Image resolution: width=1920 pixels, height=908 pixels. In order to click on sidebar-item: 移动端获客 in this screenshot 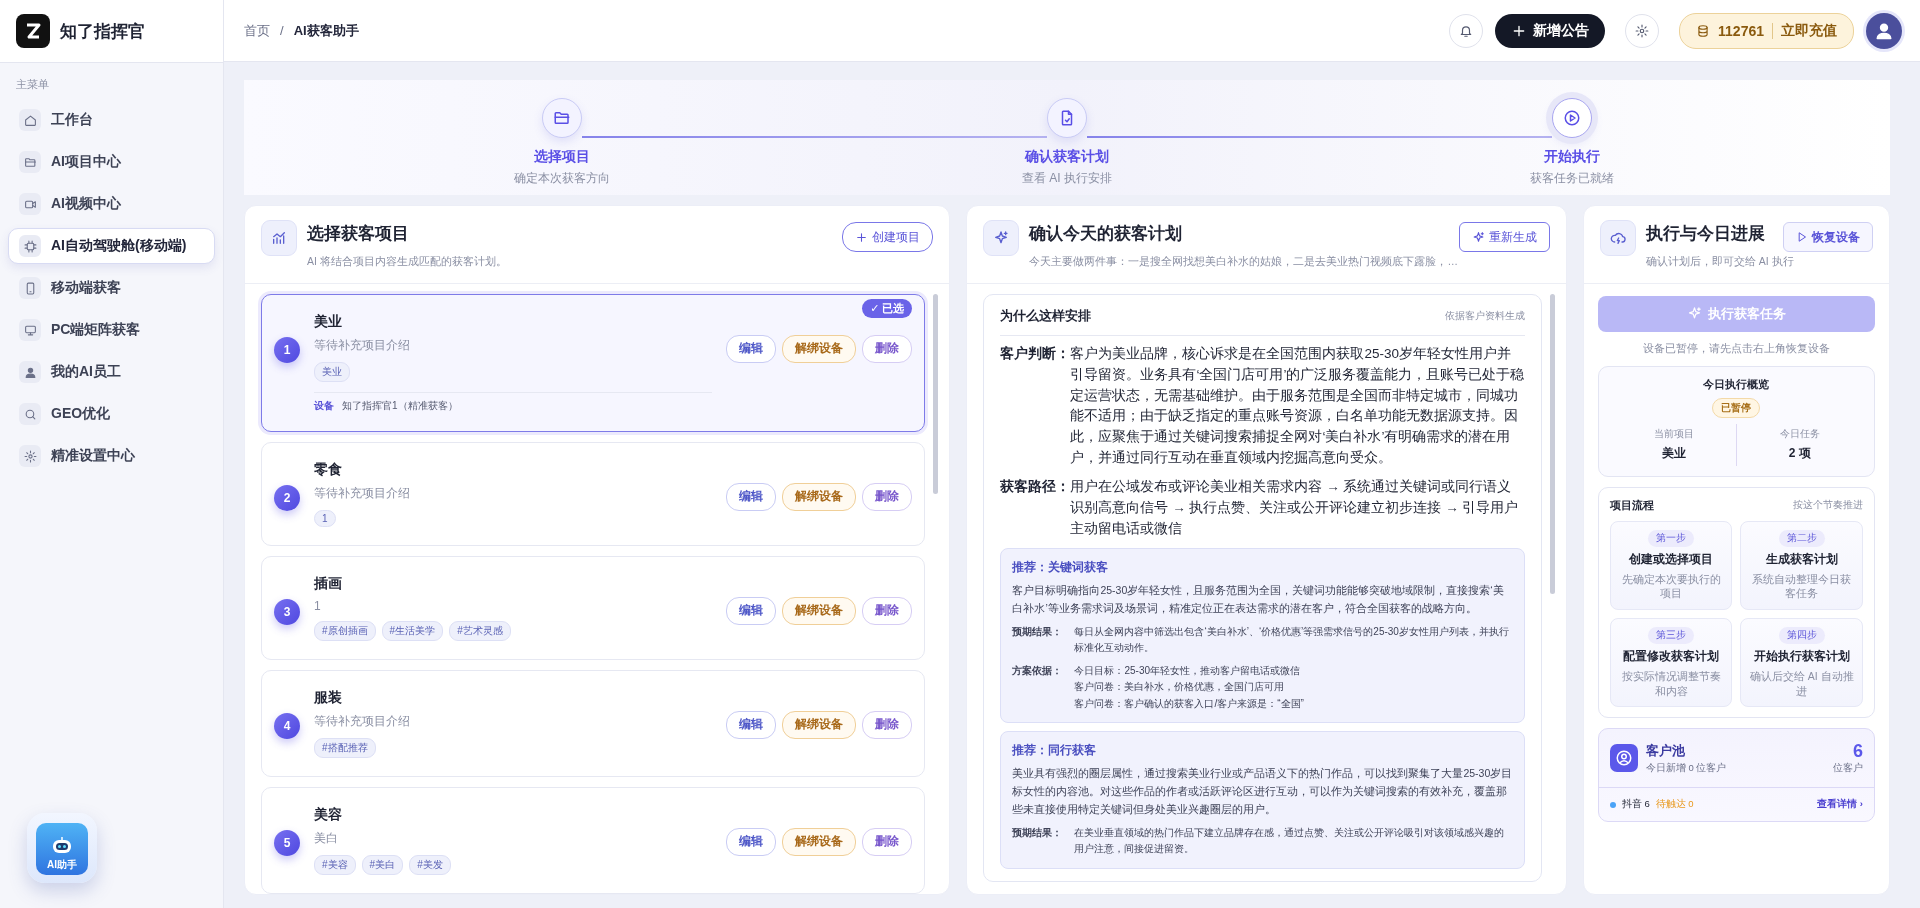, I will do `click(111, 288)`.